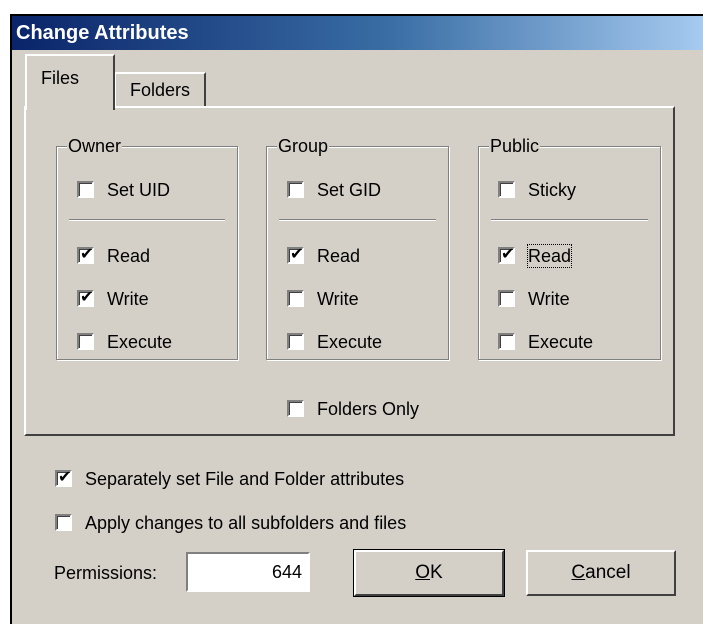 The width and height of the screenshot is (705, 624). I want to click on group-execute-box, so click(295, 341).